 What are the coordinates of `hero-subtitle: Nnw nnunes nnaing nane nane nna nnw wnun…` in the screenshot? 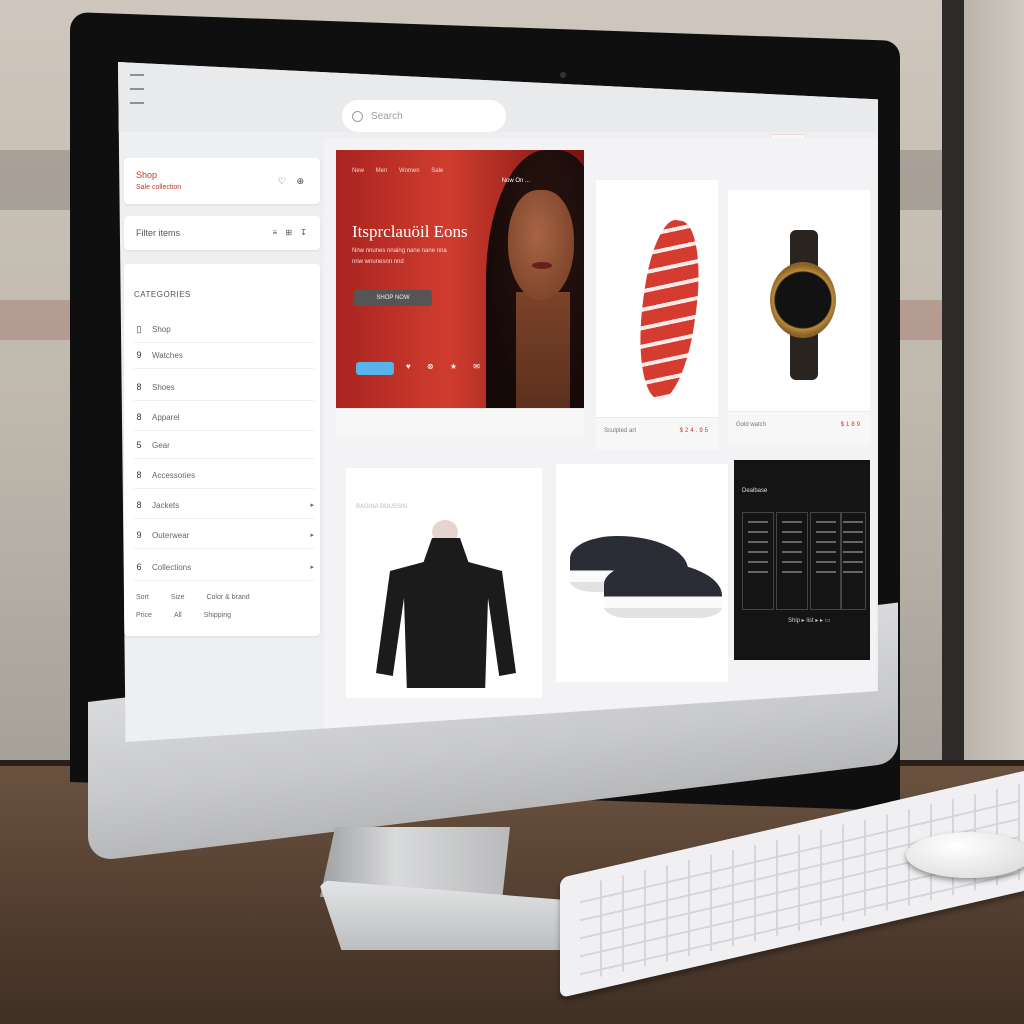 It's located at (399, 256).